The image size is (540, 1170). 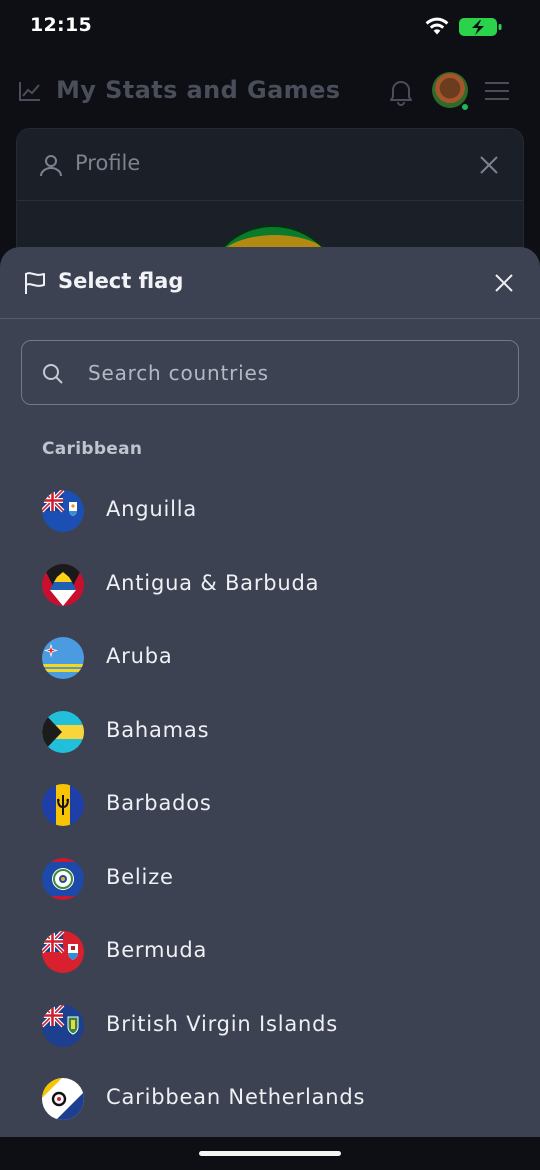 I want to click on status-time: 12:15, so click(x=61, y=25).